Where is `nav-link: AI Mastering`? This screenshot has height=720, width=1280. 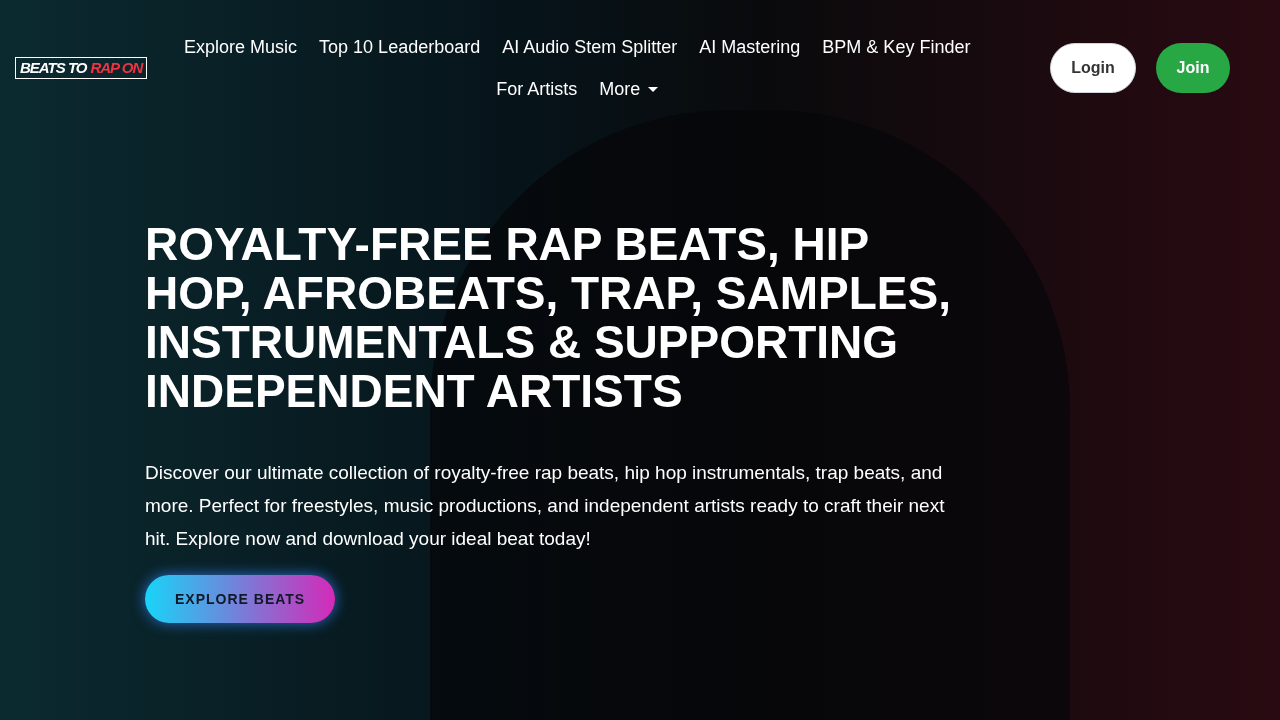 nav-link: AI Mastering is located at coordinates (750, 47).